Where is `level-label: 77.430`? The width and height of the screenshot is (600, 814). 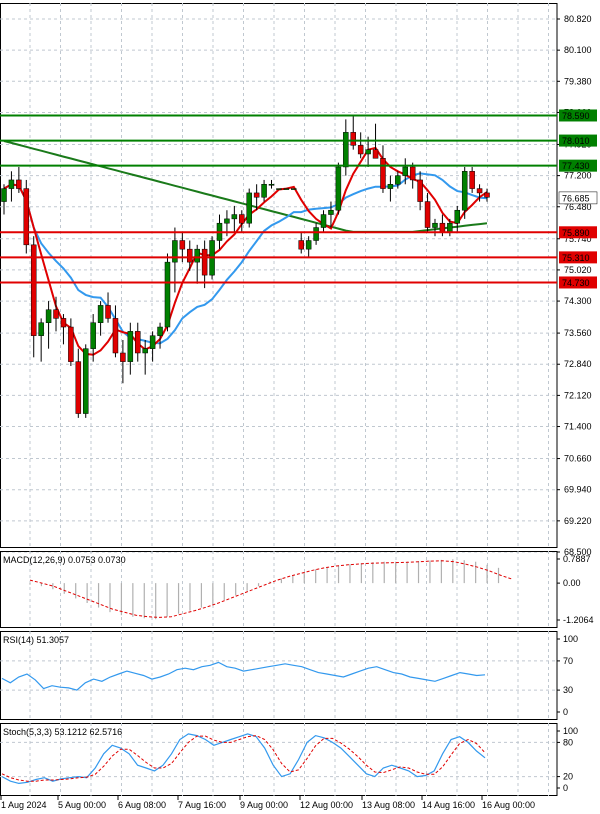
level-label: 77.430 is located at coordinates (576, 166).